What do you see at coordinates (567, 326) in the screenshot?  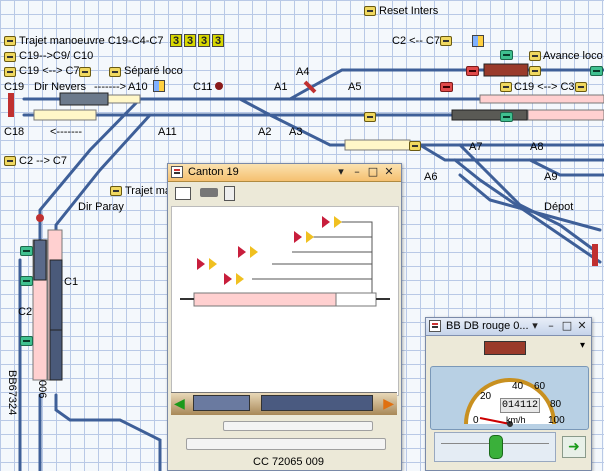 I see `loco-maximize-icon: □` at bounding box center [567, 326].